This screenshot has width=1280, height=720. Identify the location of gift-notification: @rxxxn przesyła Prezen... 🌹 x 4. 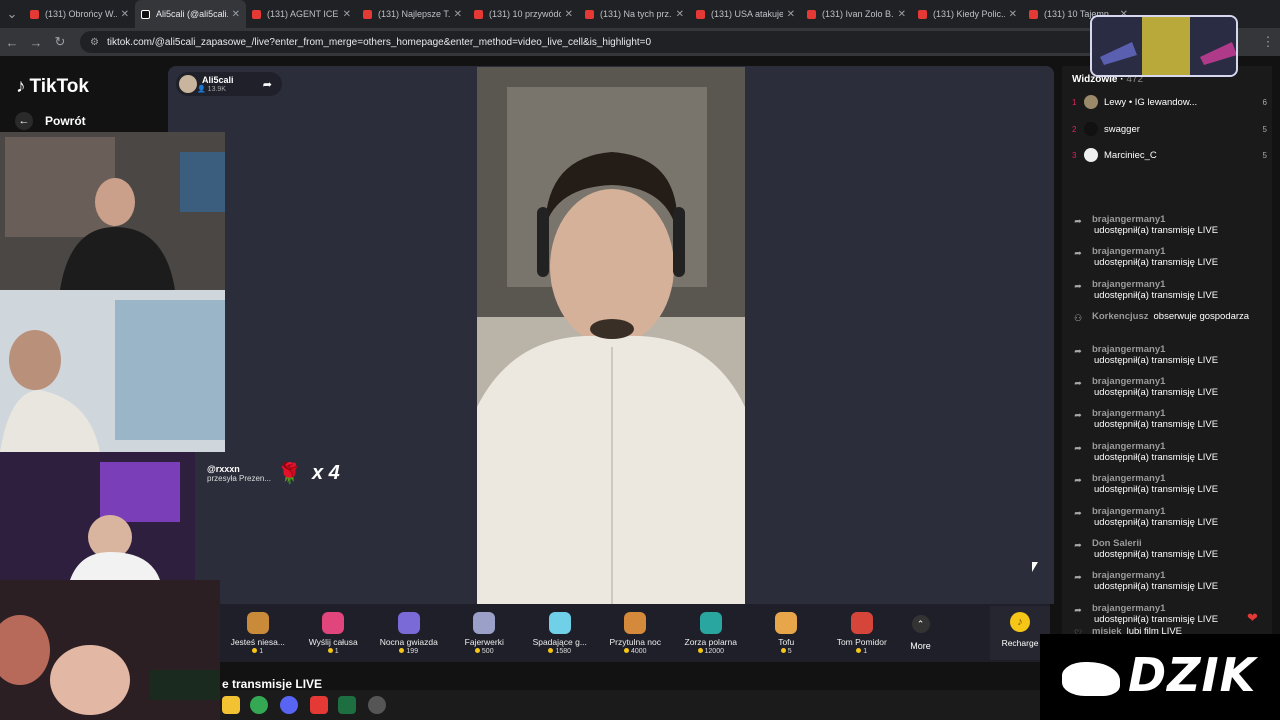
(273, 473).